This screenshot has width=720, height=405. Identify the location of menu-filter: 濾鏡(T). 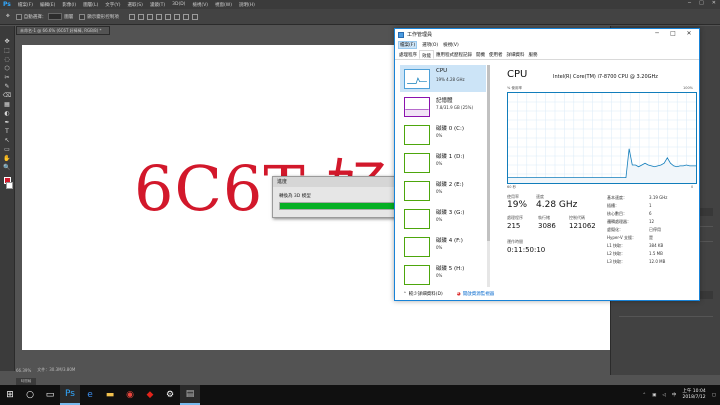
(157, 5).